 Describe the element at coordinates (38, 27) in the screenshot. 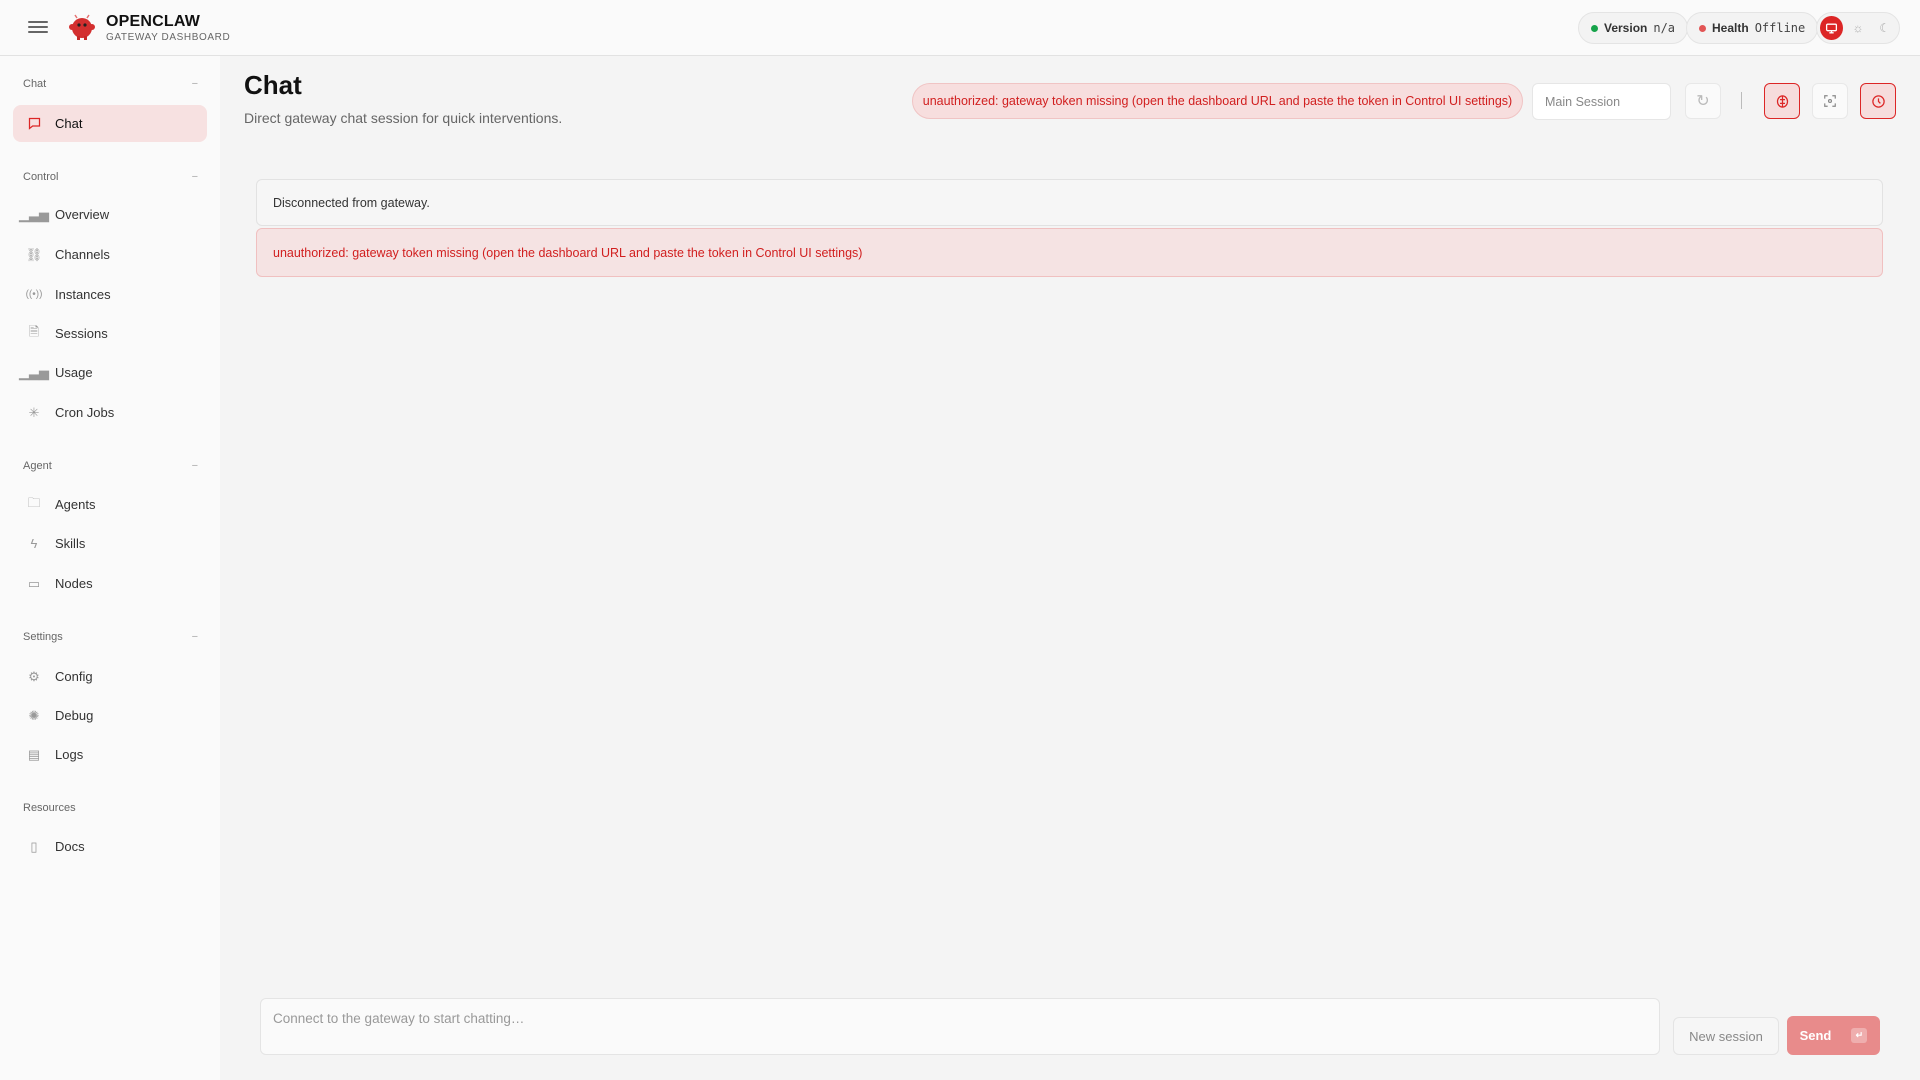

I see `menu-toggle-icon` at that location.